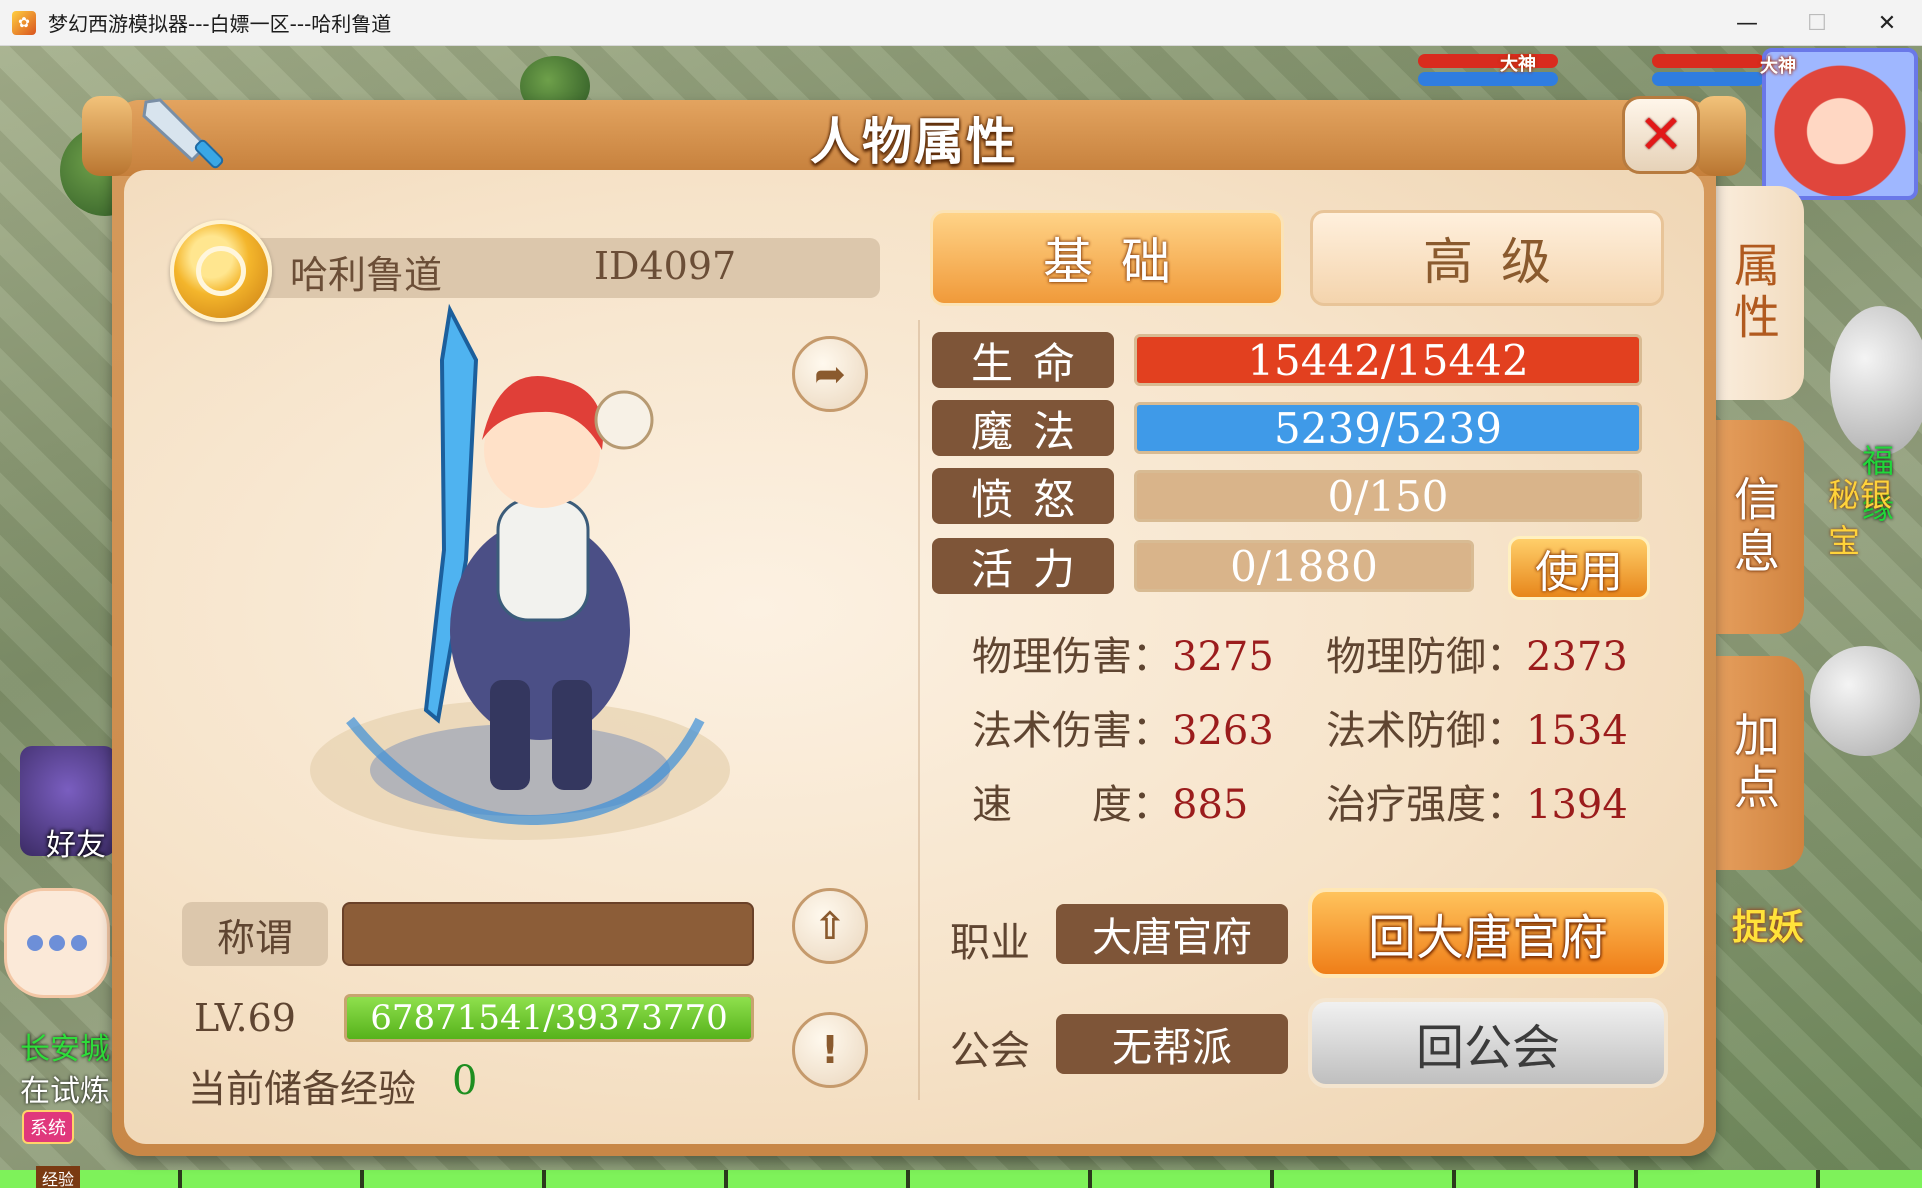 The height and width of the screenshot is (1188, 1922). I want to click on tab-attributes-label: 属性, so click(1754, 293).